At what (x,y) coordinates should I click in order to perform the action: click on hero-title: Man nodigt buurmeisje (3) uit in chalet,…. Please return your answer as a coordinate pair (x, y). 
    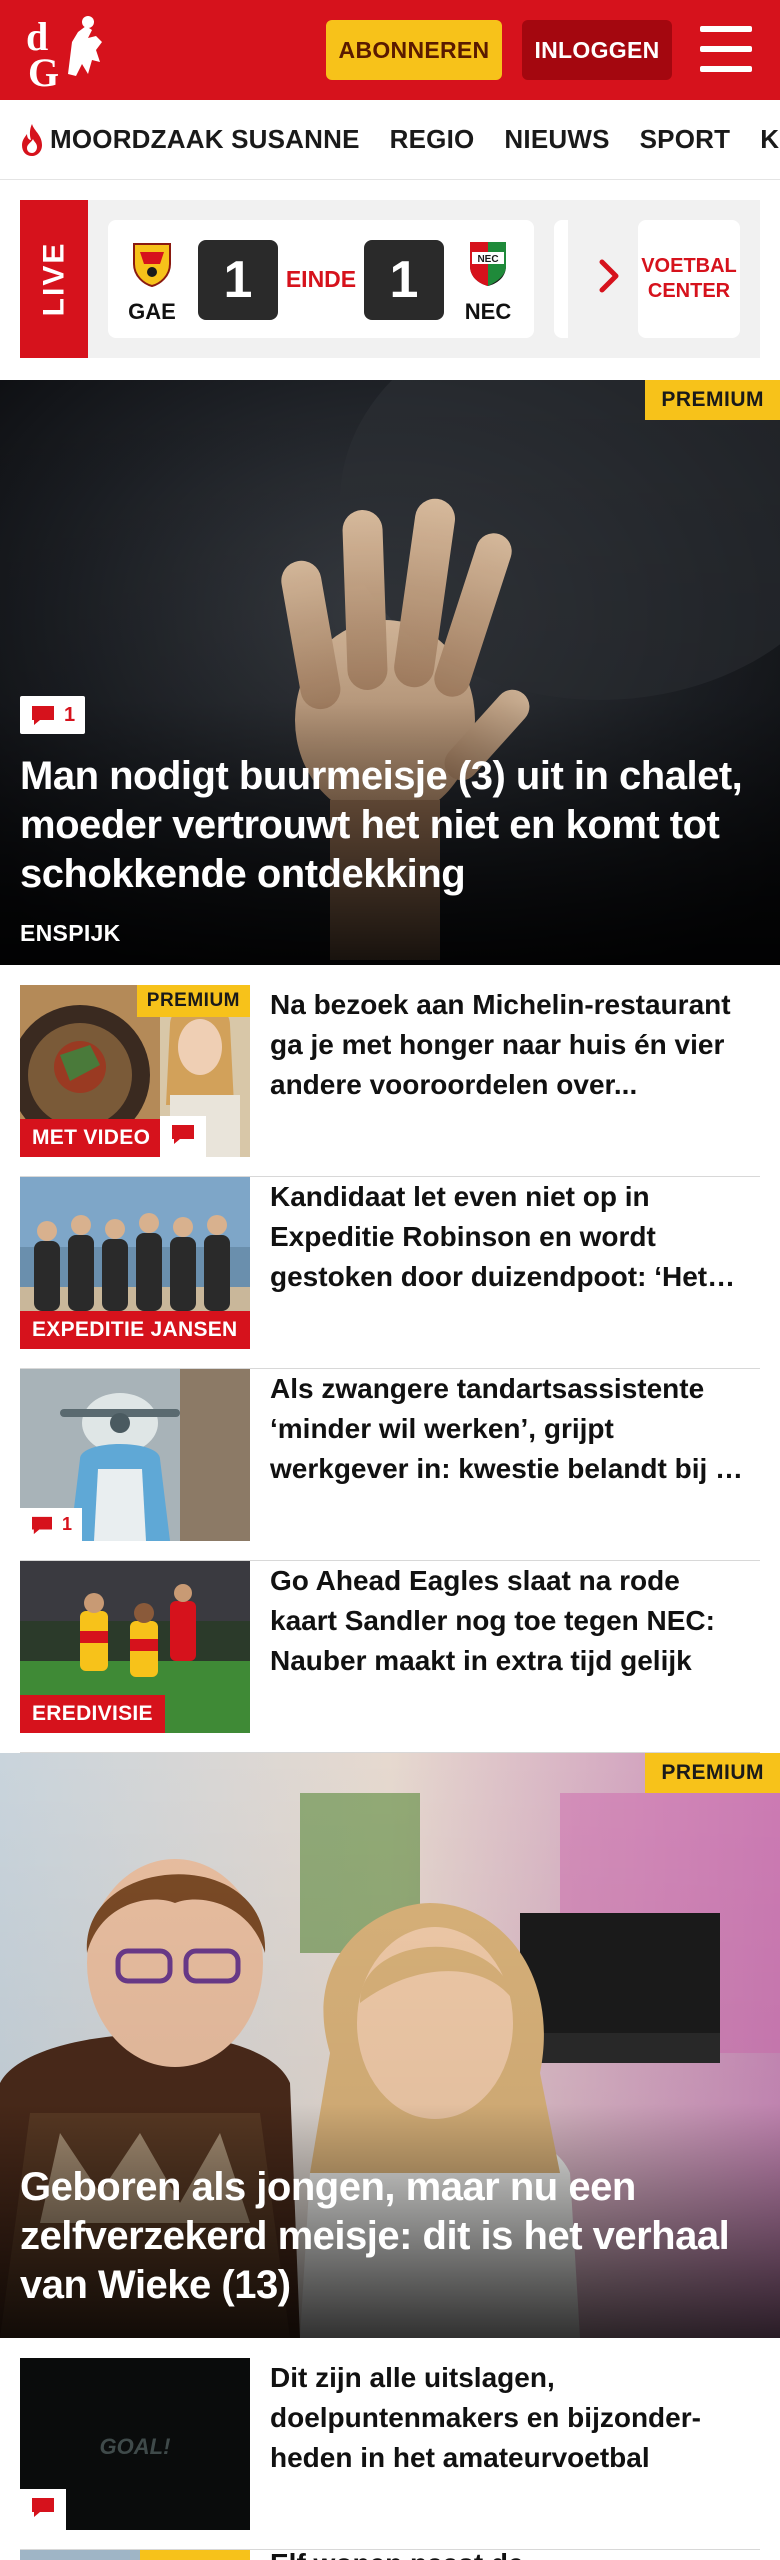
    Looking at the image, I should click on (385, 825).